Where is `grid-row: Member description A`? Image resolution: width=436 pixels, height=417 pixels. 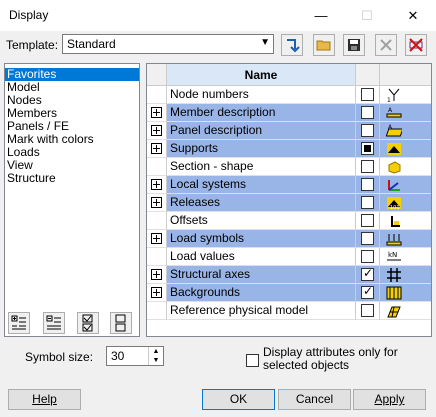 grid-row: Member description A is located at coordinates (289, 113).